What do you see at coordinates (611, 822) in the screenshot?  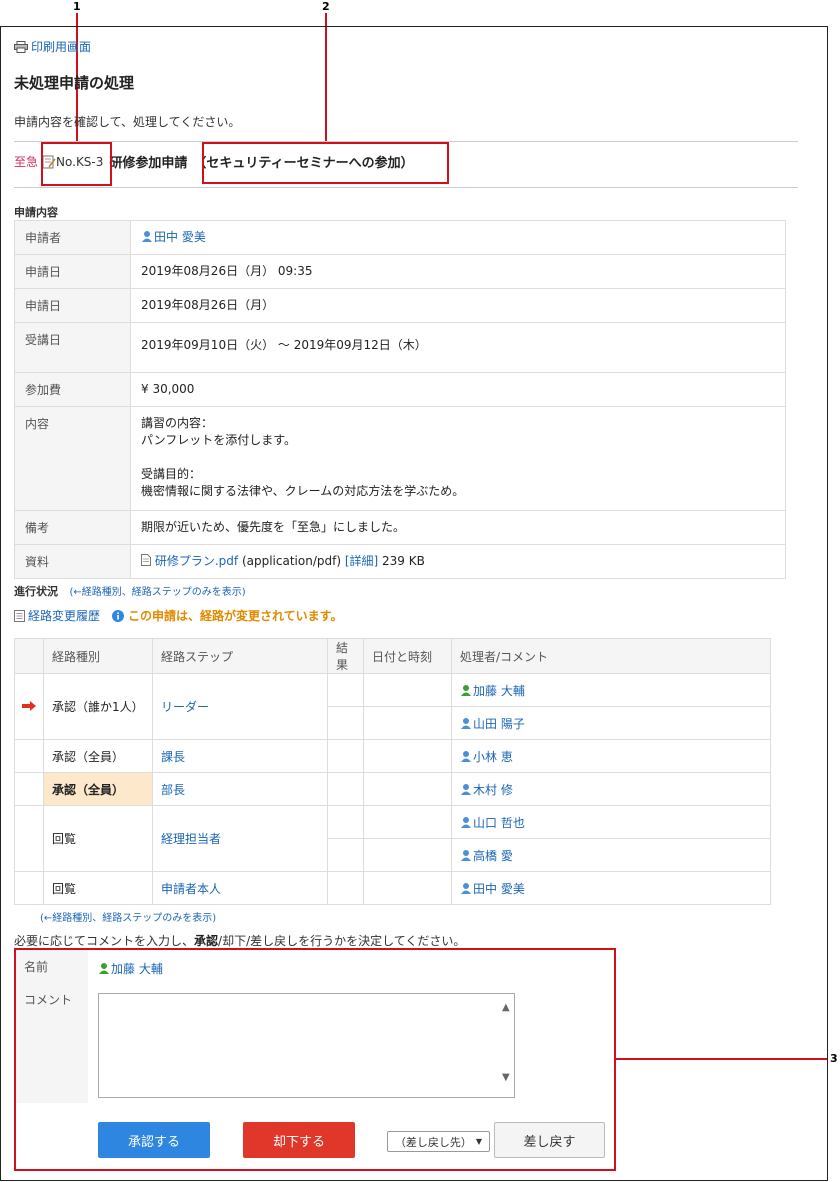 I see `route-processor: 山口 哲也` at bounding box center [611, 822].